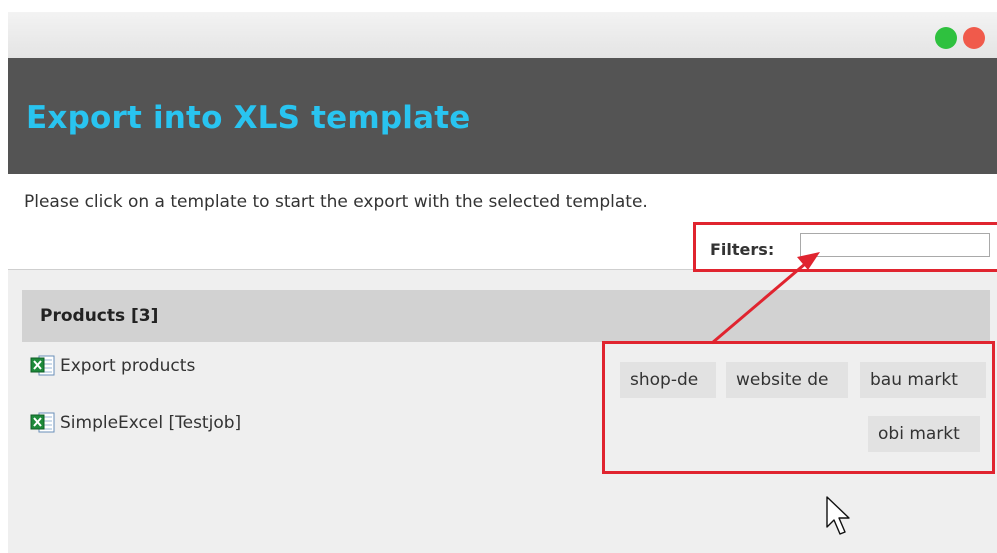 The image size is (997, 553). Describe the element at coordinates (780, 393) in the screenshot. I see `annotation-overlay` at that location.